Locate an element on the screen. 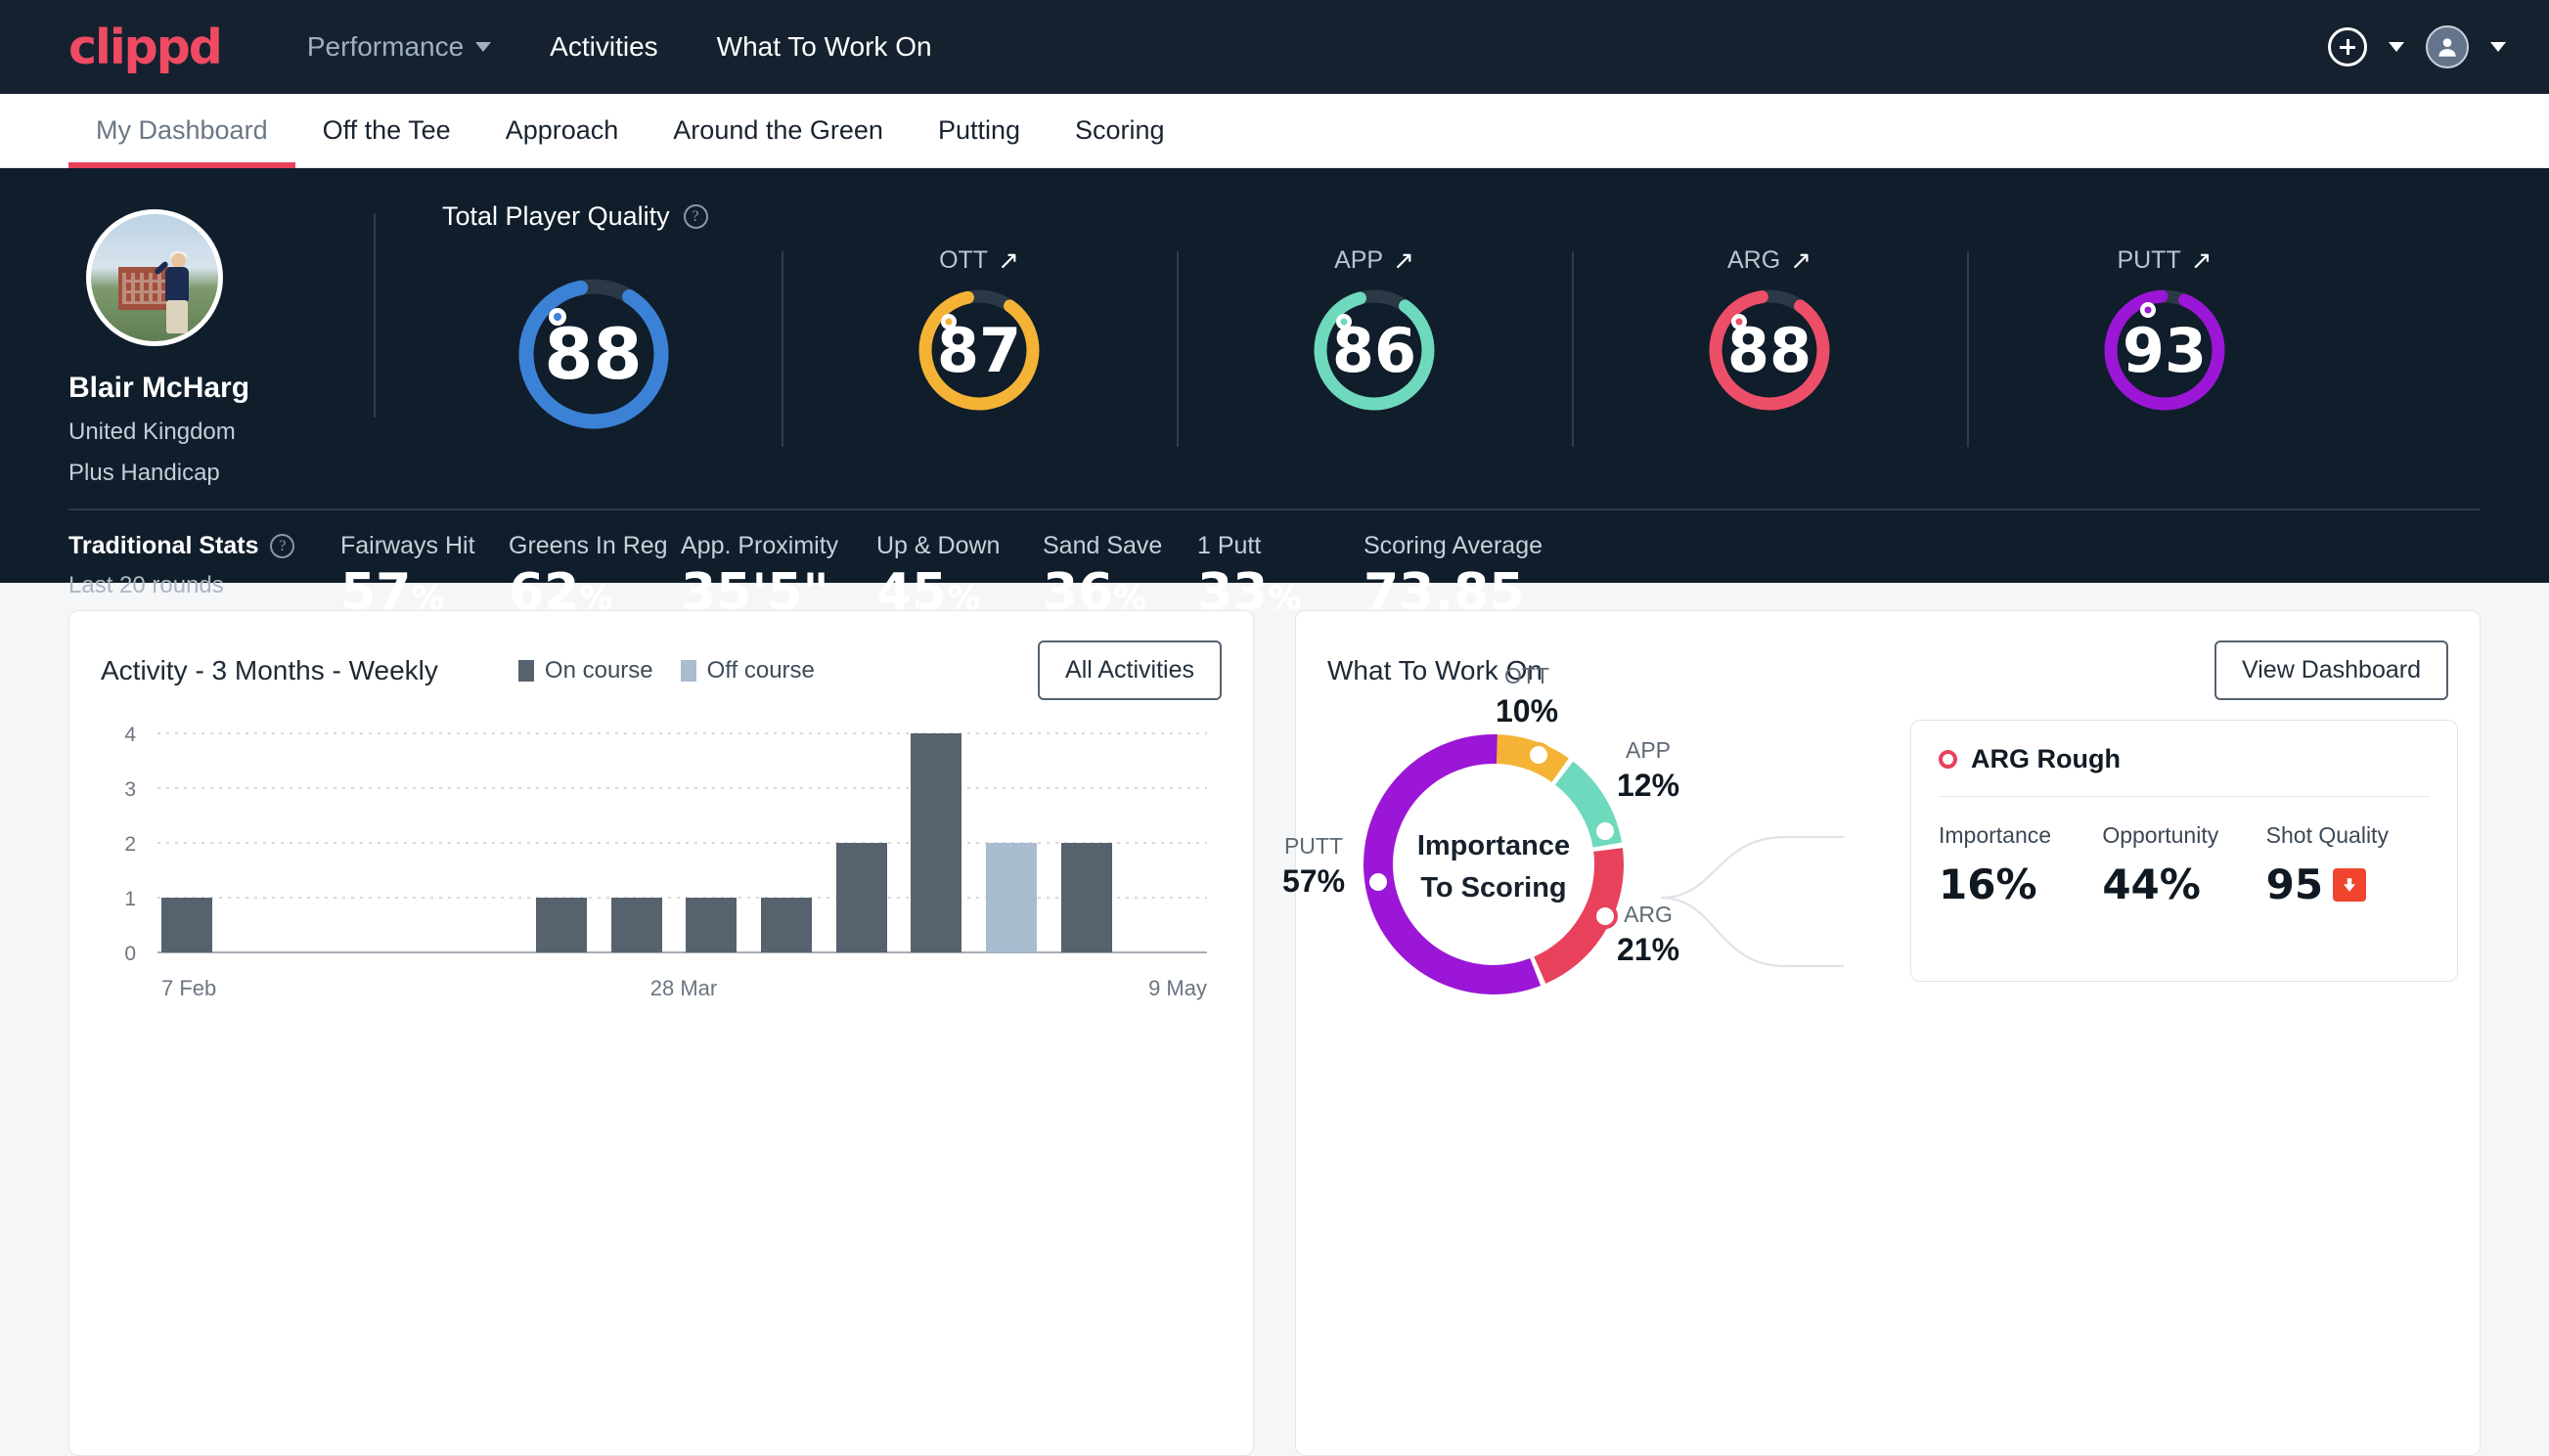  ring-ott-label: OTT ↗ is located at coordinates (979, 260).